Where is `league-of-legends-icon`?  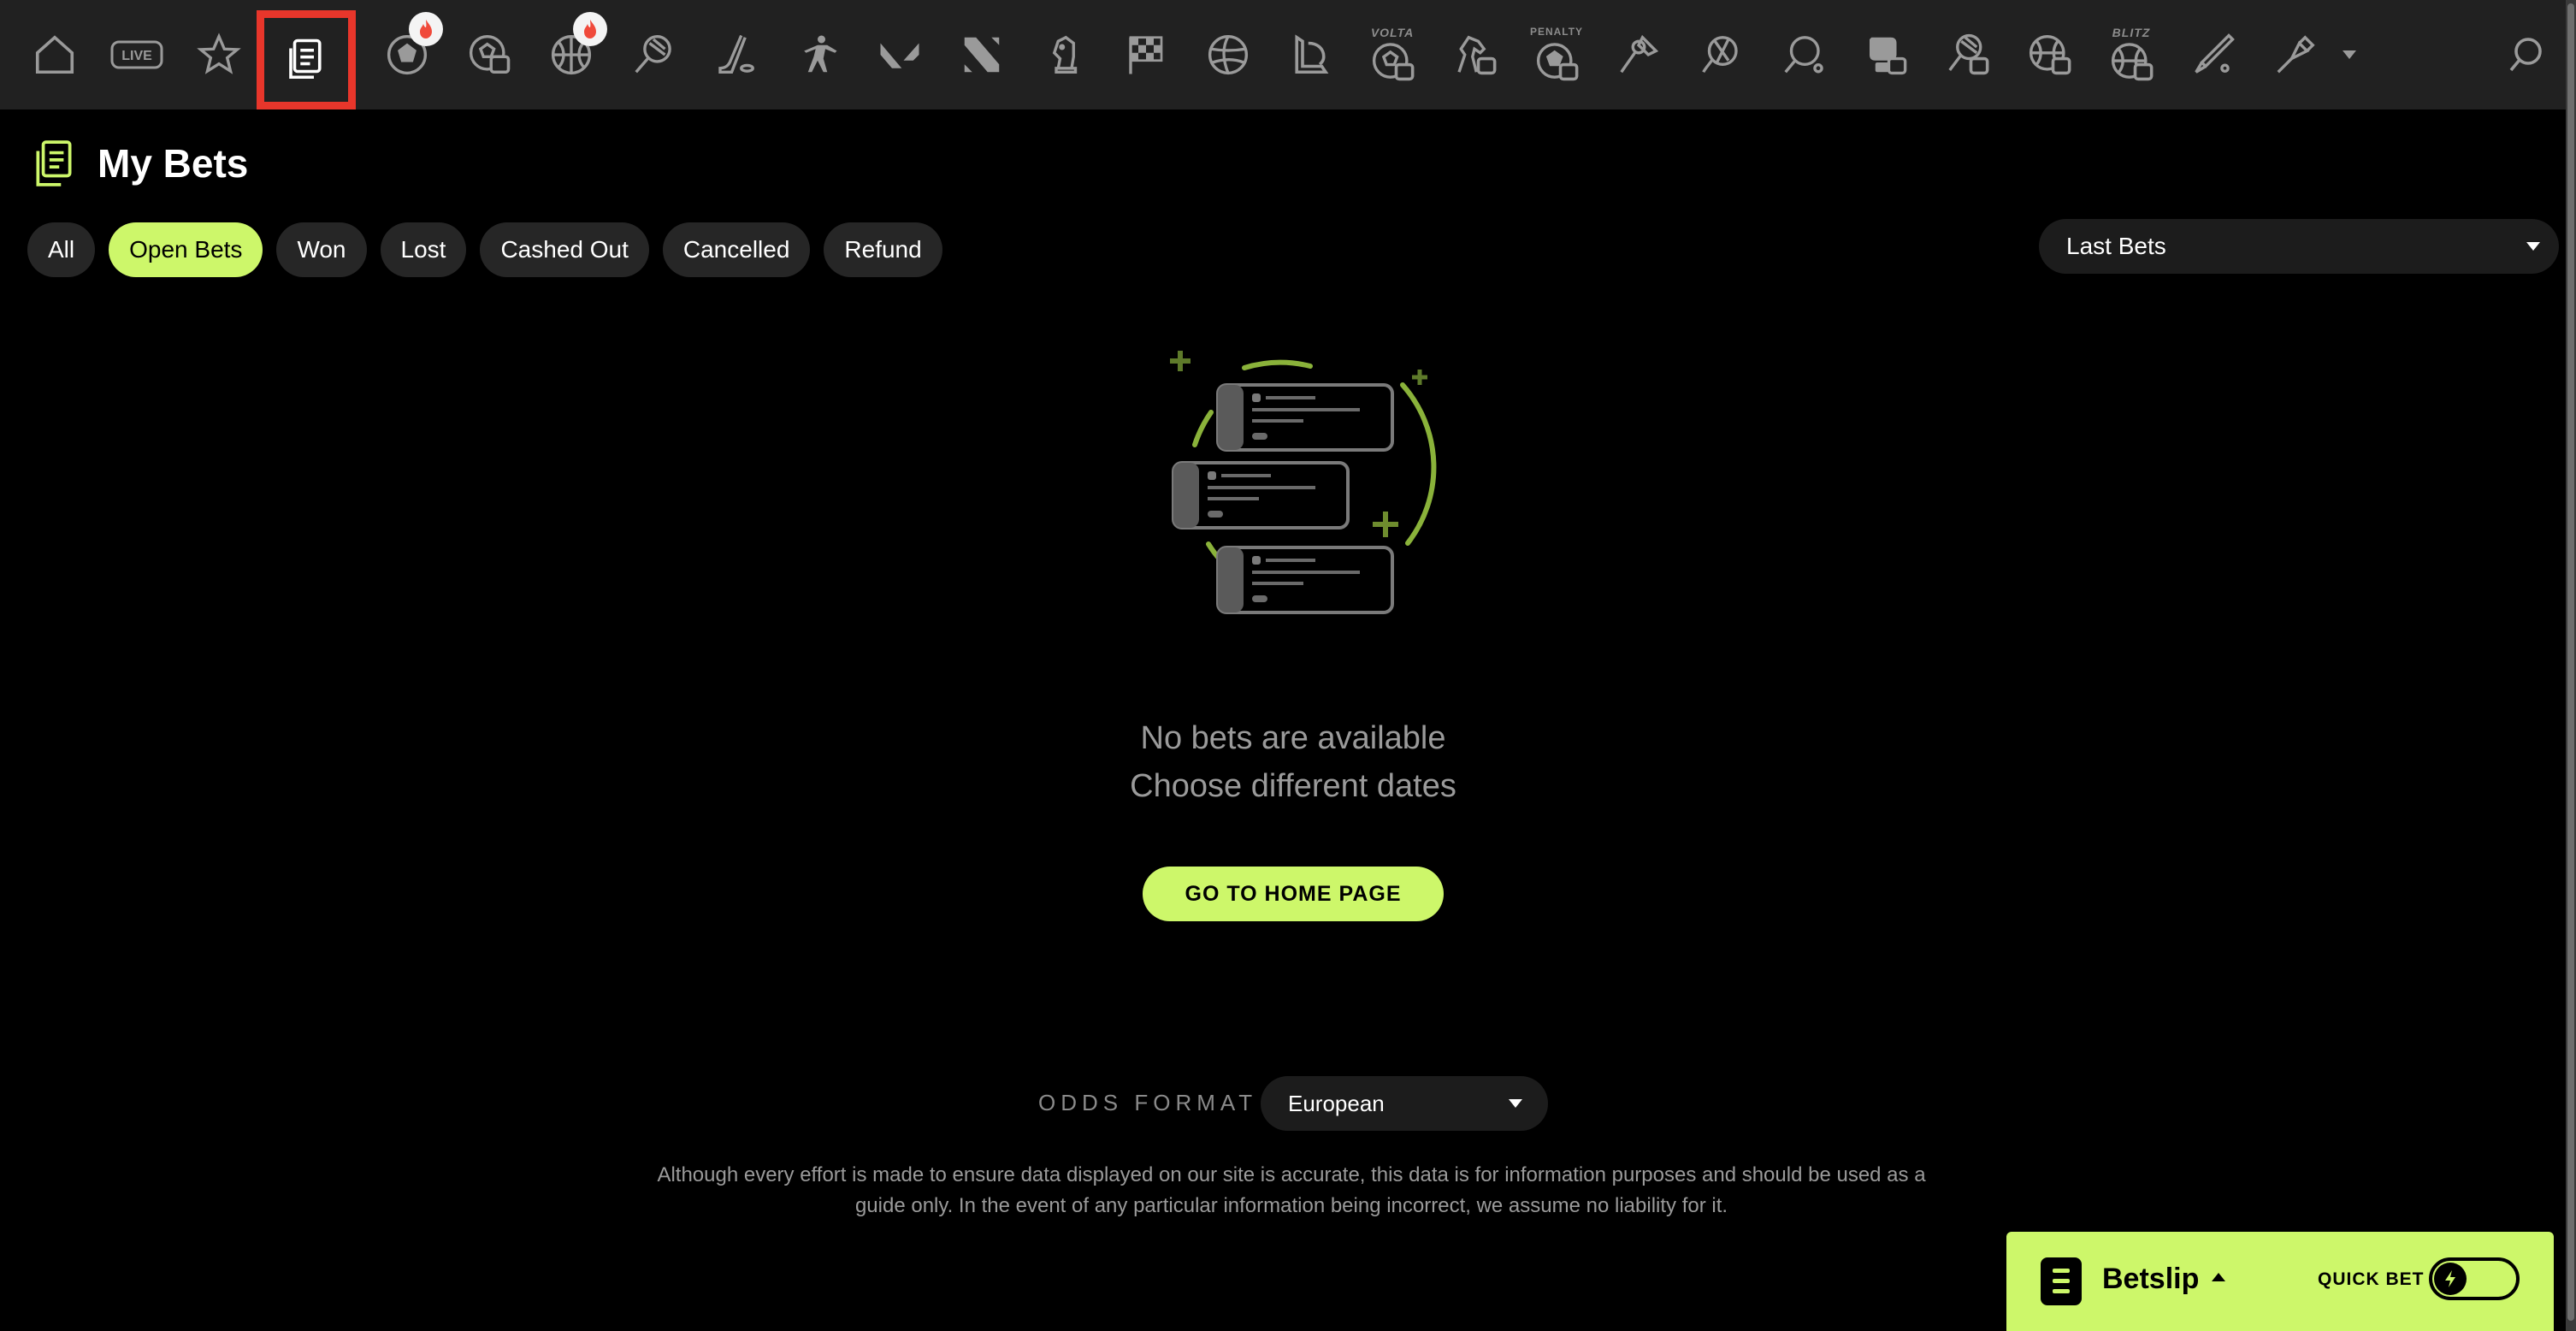
league-of-legends-icon is located at coordinates (1310, 55).